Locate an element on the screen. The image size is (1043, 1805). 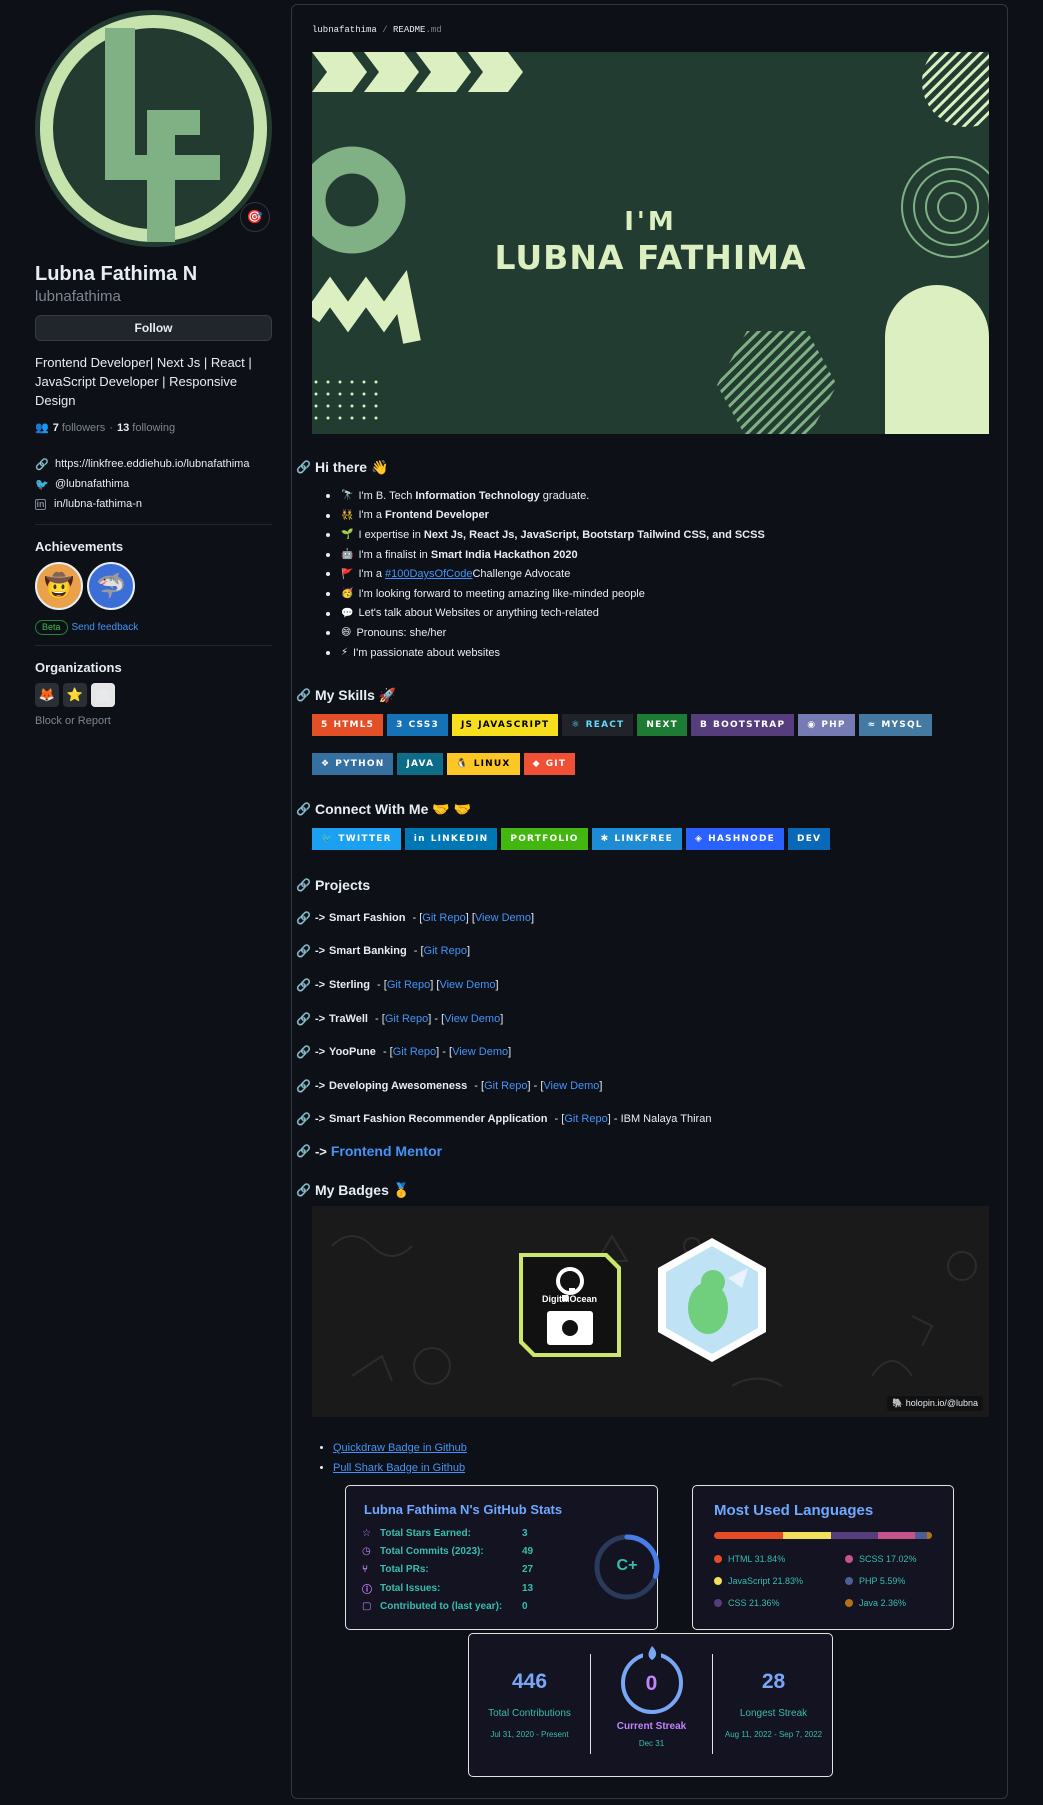
linkedin-social-badge: in LINKEDIN is located at coordinates (451, 839).